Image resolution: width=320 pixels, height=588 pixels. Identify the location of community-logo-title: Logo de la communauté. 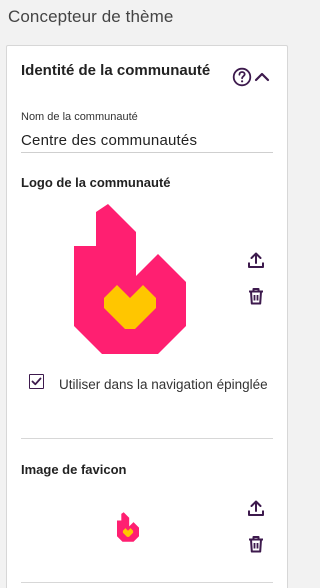
(96, 182).